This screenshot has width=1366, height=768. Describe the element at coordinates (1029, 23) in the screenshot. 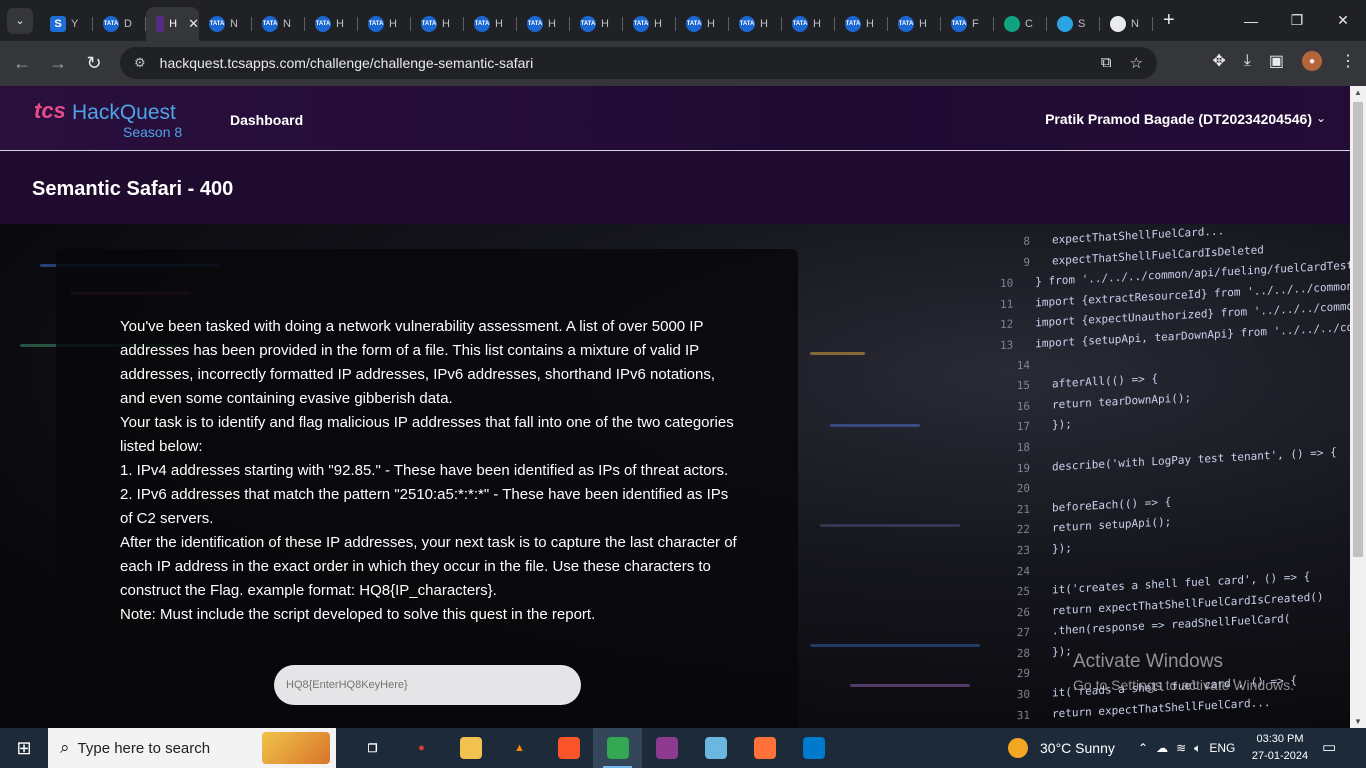

I see `tab-title: C` at that location.